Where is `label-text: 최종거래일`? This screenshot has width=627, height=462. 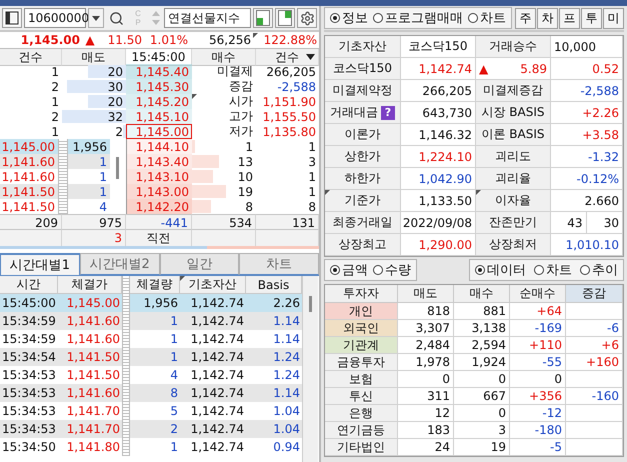
label-text: 최종거래일 is located at coordinates (362, 222).